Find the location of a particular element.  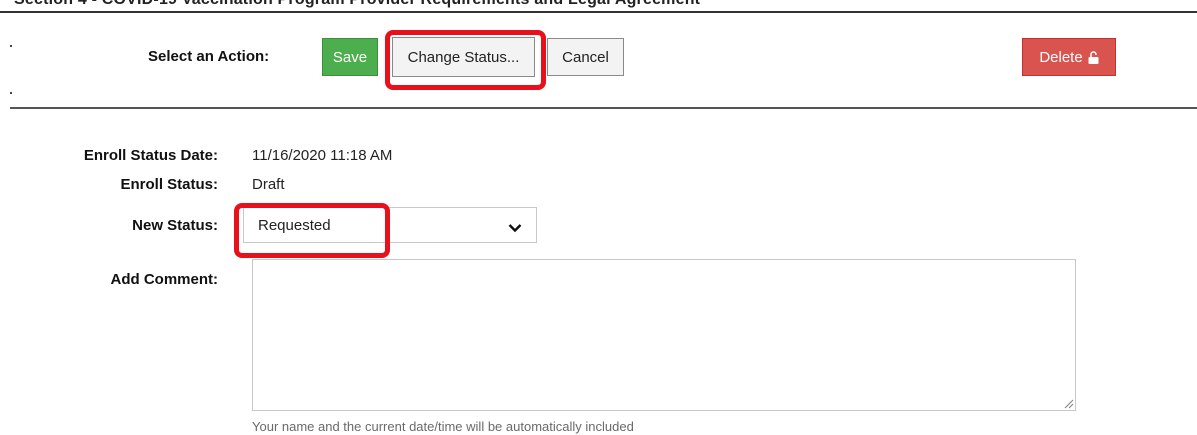

enroll-status-date-value: 11/16/2020 11:18 AM is located at coordinates (322, 155).